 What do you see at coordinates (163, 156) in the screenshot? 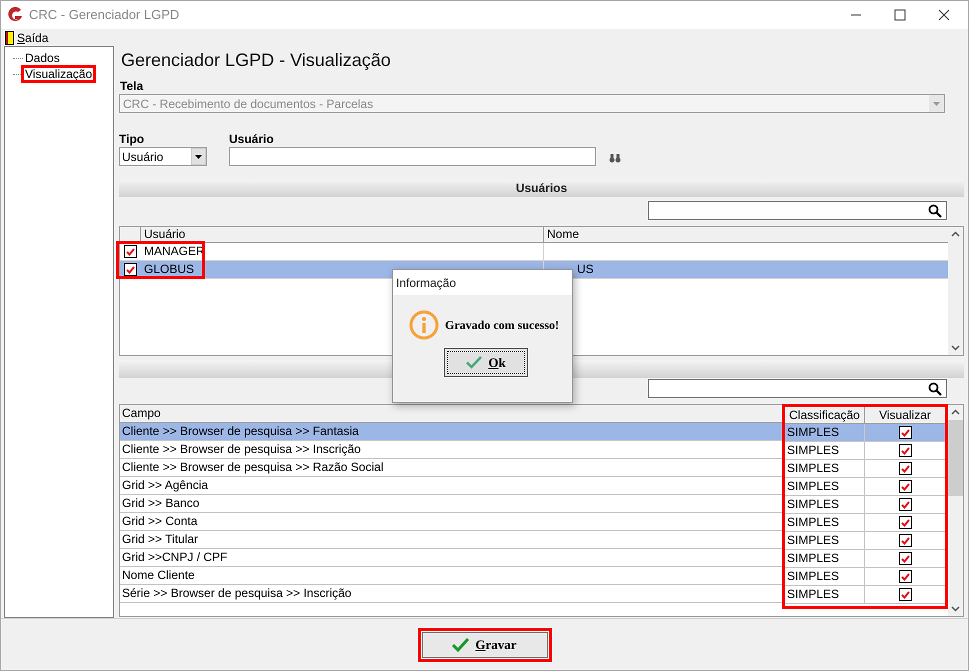
I see `tipo-dropdown: Usuário` at bounding box center [163, 156].